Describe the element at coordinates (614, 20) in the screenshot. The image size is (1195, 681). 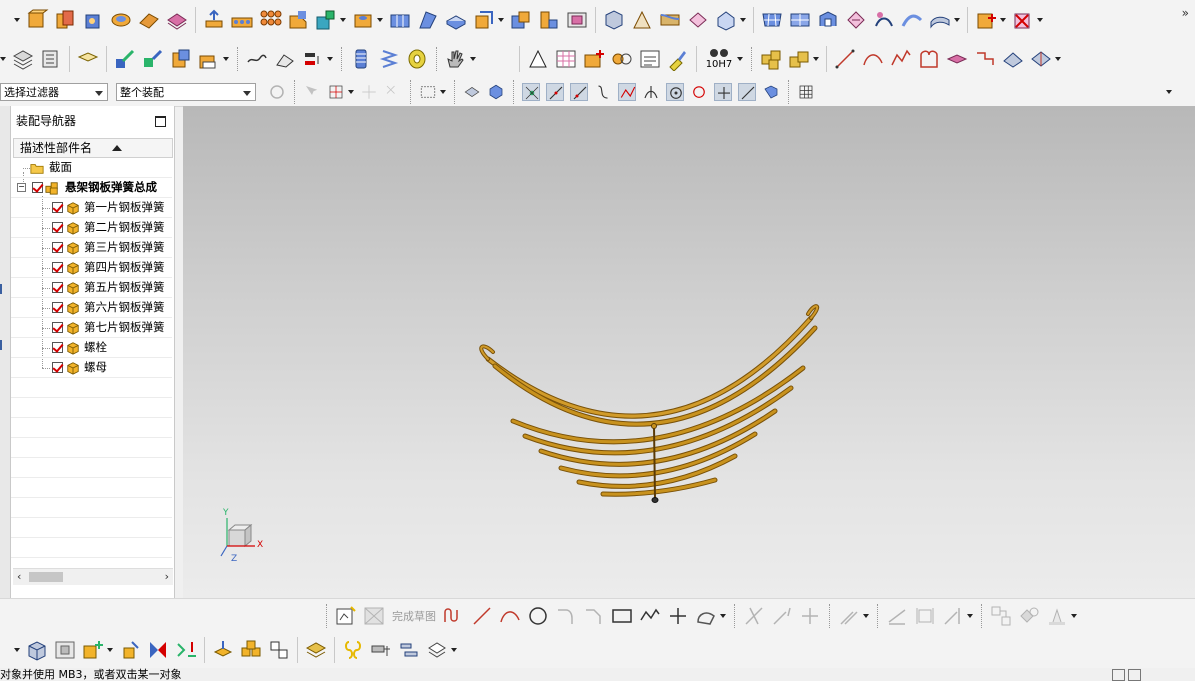
I see `shell-icon` at that location.